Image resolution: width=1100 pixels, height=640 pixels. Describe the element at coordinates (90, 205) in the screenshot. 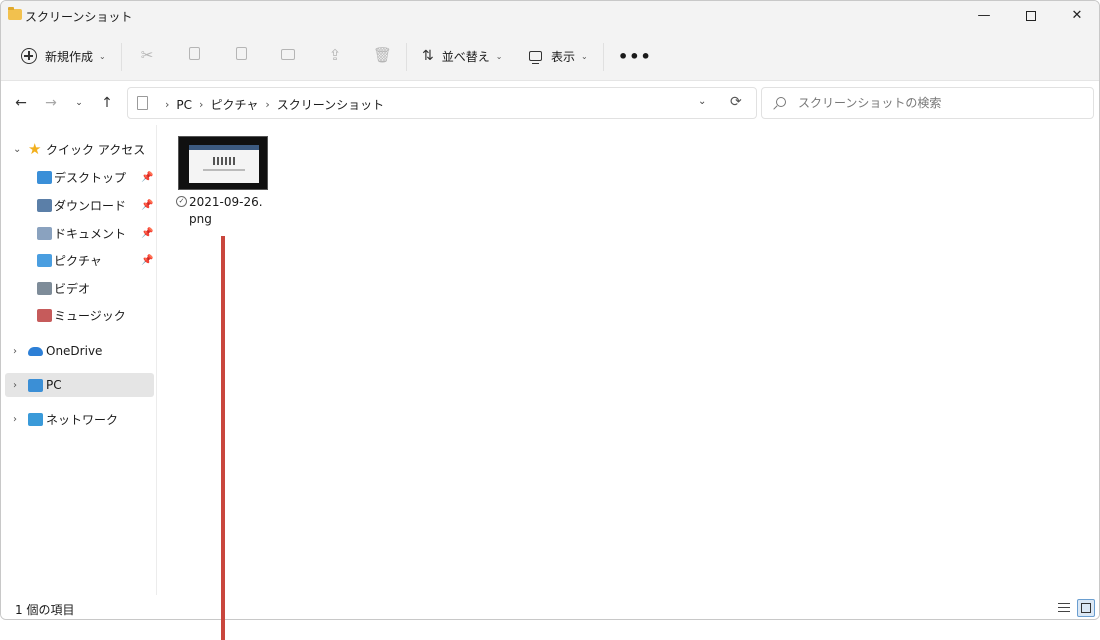

I see `sidebar-item-label: ダウンロード` at that location.